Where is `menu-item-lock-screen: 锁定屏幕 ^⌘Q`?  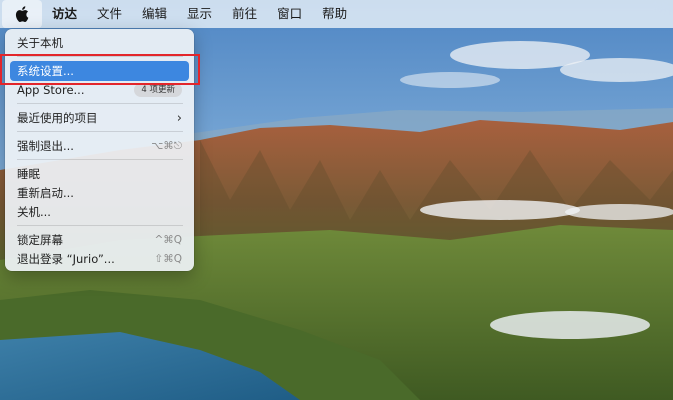 menu-item-lock-screen: 锁定屏幕 ^⌘Q is located at coordinates (99, 240).